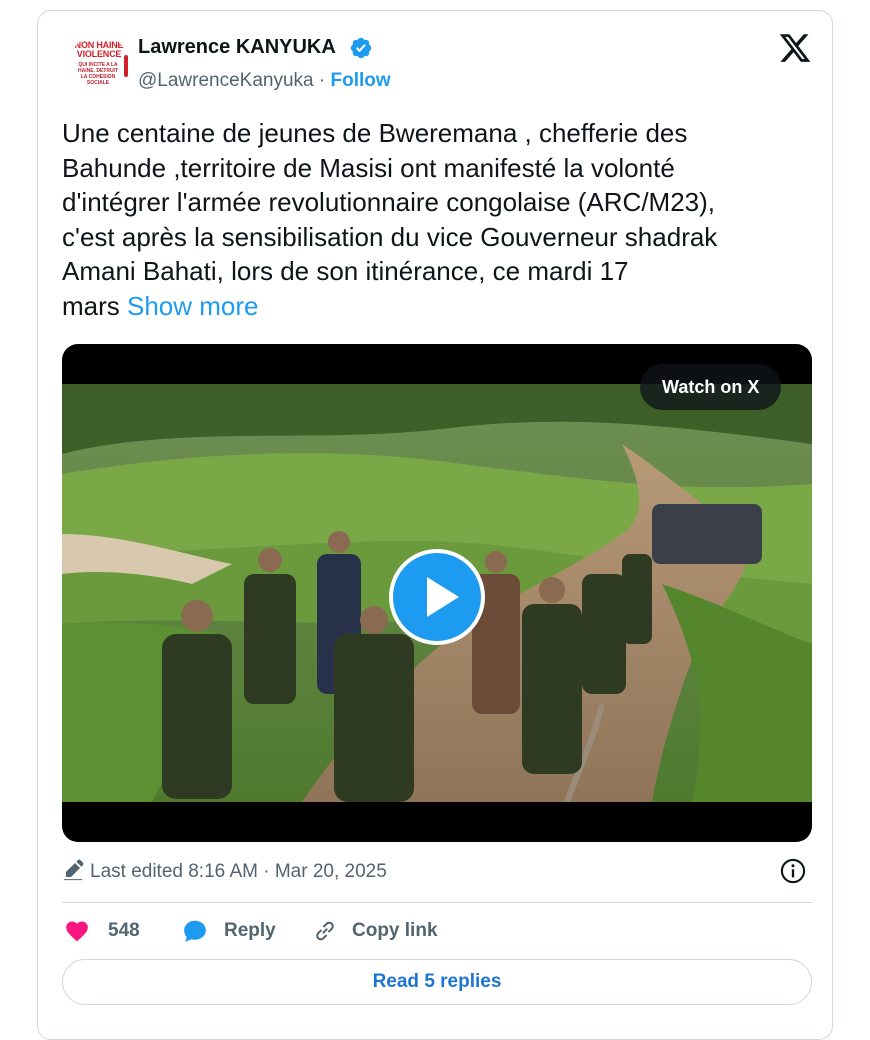  Describe the element at coordinates (73, 870) in the screenshot. I see `pencil-icon` at that location.